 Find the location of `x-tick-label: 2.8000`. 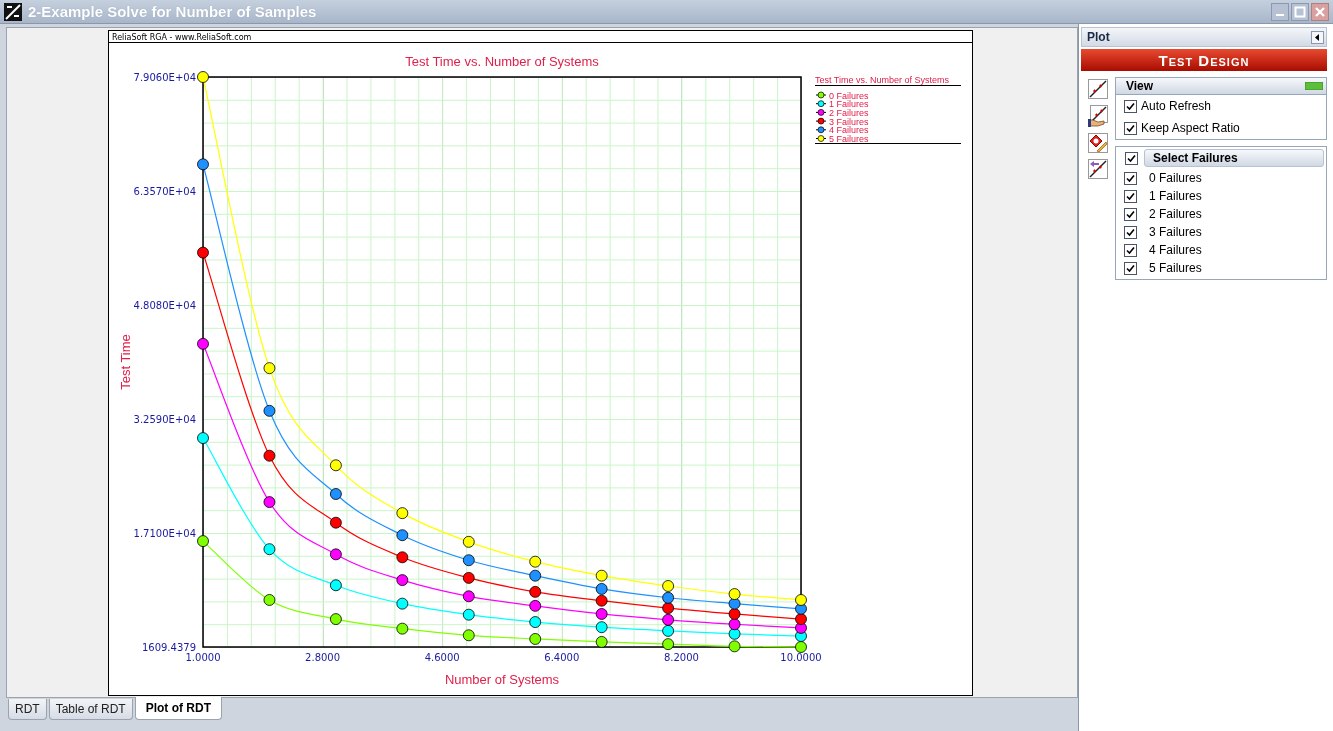

x-tick-label: 2.8000 is located at coordinates (323, 657).